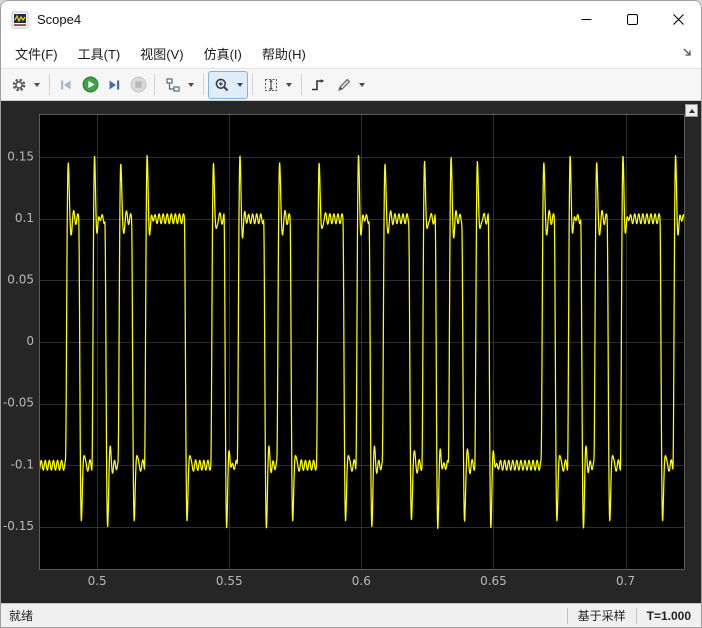  What do you see at coordinates (351, 615) in the screenshot?
I see `statusbar: 就绪 基于采样 T=1.000` at bounding box center [351, 615].